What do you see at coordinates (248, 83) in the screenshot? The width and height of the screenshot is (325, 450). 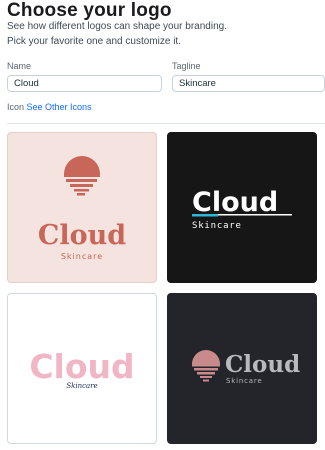 I see `tagline-input` at bounding box center [248, 83].